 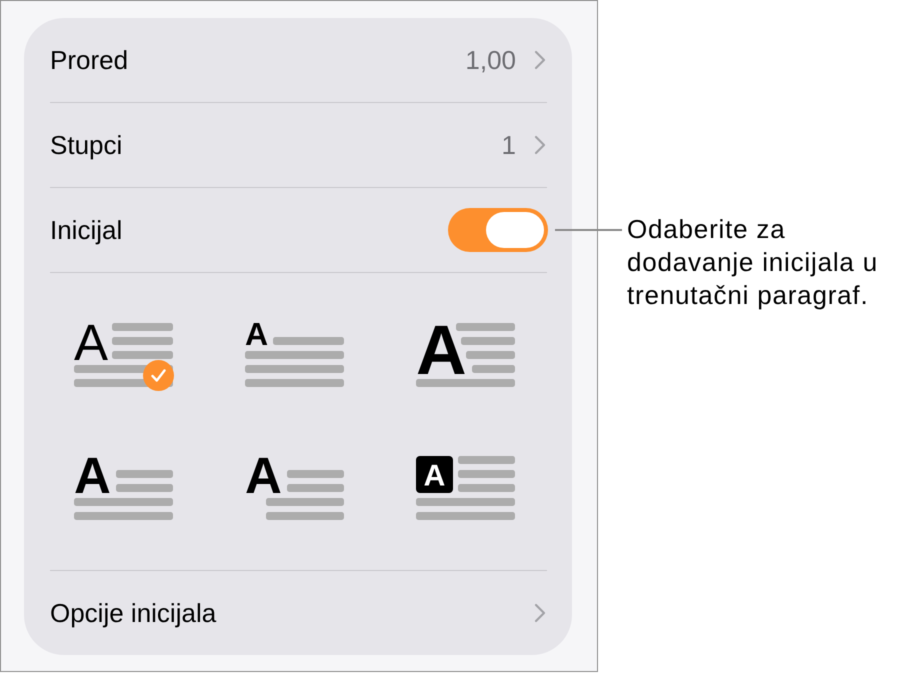 I want to click on row-label: Opcije inicijala, so click(x=133, y=613).